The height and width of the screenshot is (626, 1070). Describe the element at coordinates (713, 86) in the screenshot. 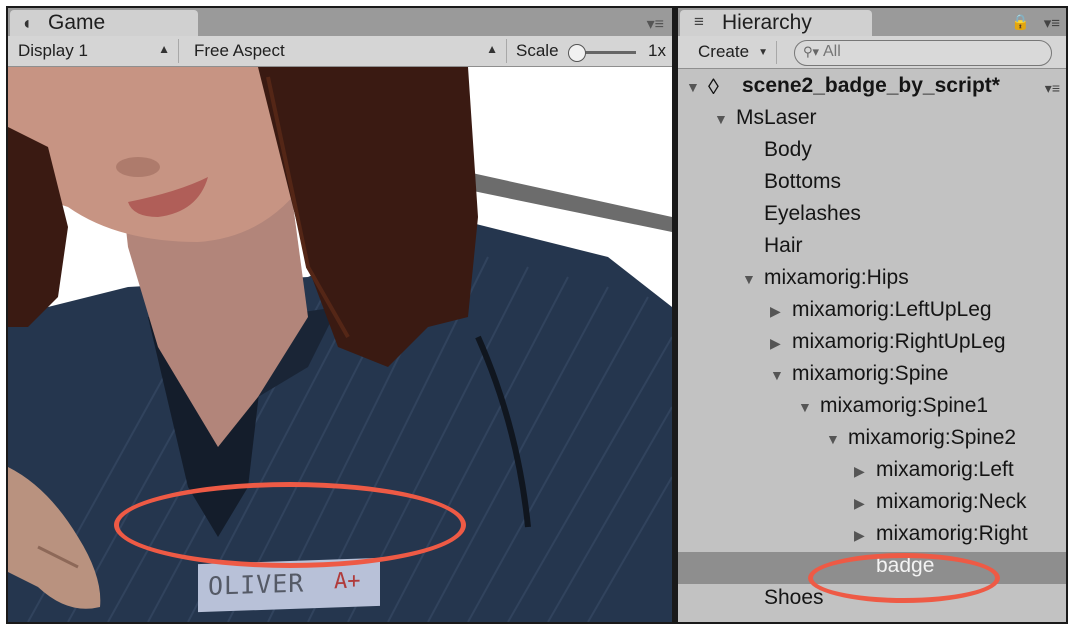

I see `unity-logo-icon: ◊` at that location.